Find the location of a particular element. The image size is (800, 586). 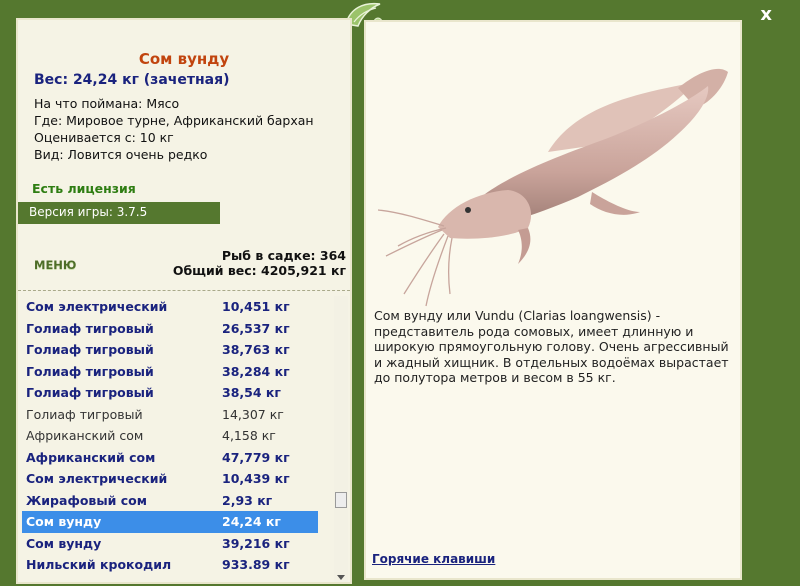

list-divider is located at coordinates (184, 290).